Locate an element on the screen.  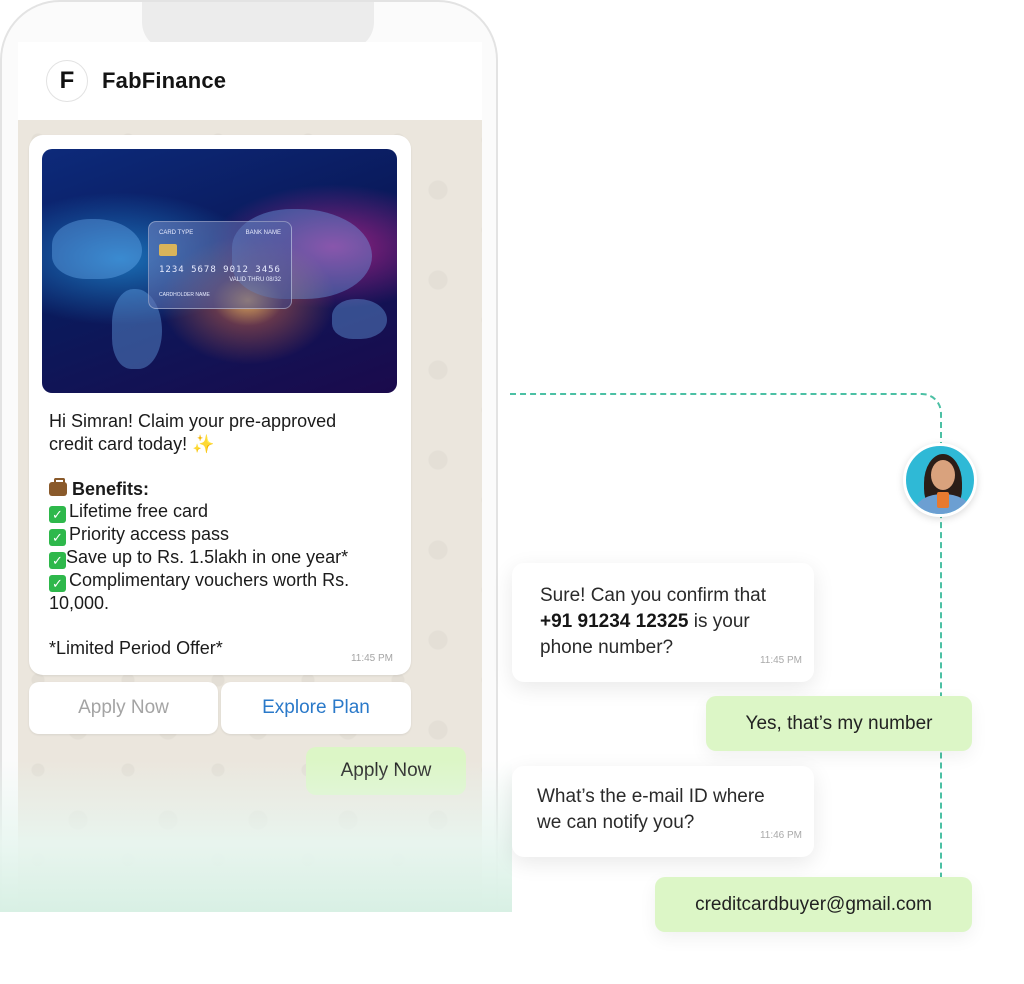
briefcase-icon is located at coordinates (58, 486).